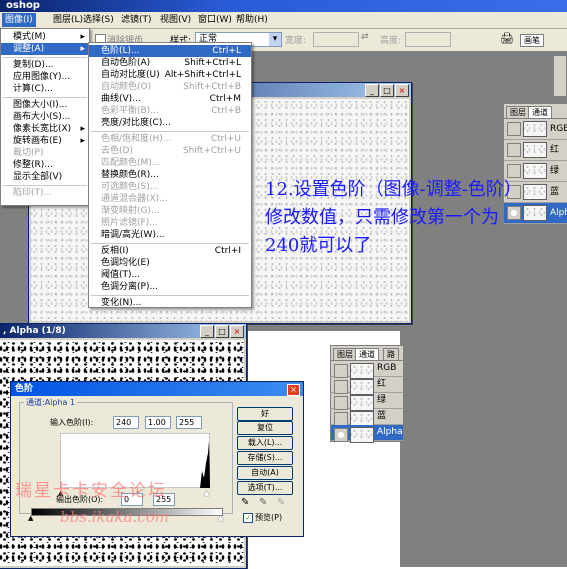 This screenshot has height=569, width=567. What do you see at coordinates (367, 418) in the screenshot?
I see `channel-row: 蓝` at bounding box center [367, 418].